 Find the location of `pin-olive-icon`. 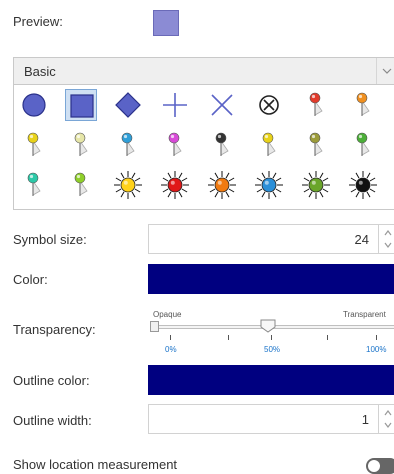

pin-olive-icon is located at coordinates (316, 145).